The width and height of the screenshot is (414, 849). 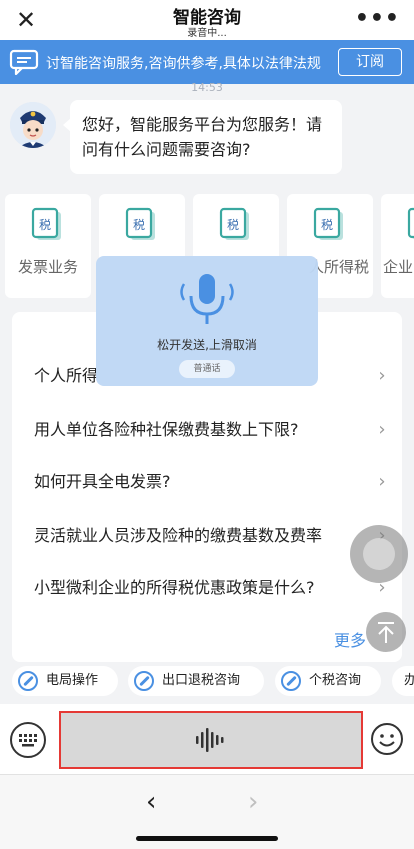 I want to click on category-card-invoice: 税 发票业务, so click(x=48, y=246).